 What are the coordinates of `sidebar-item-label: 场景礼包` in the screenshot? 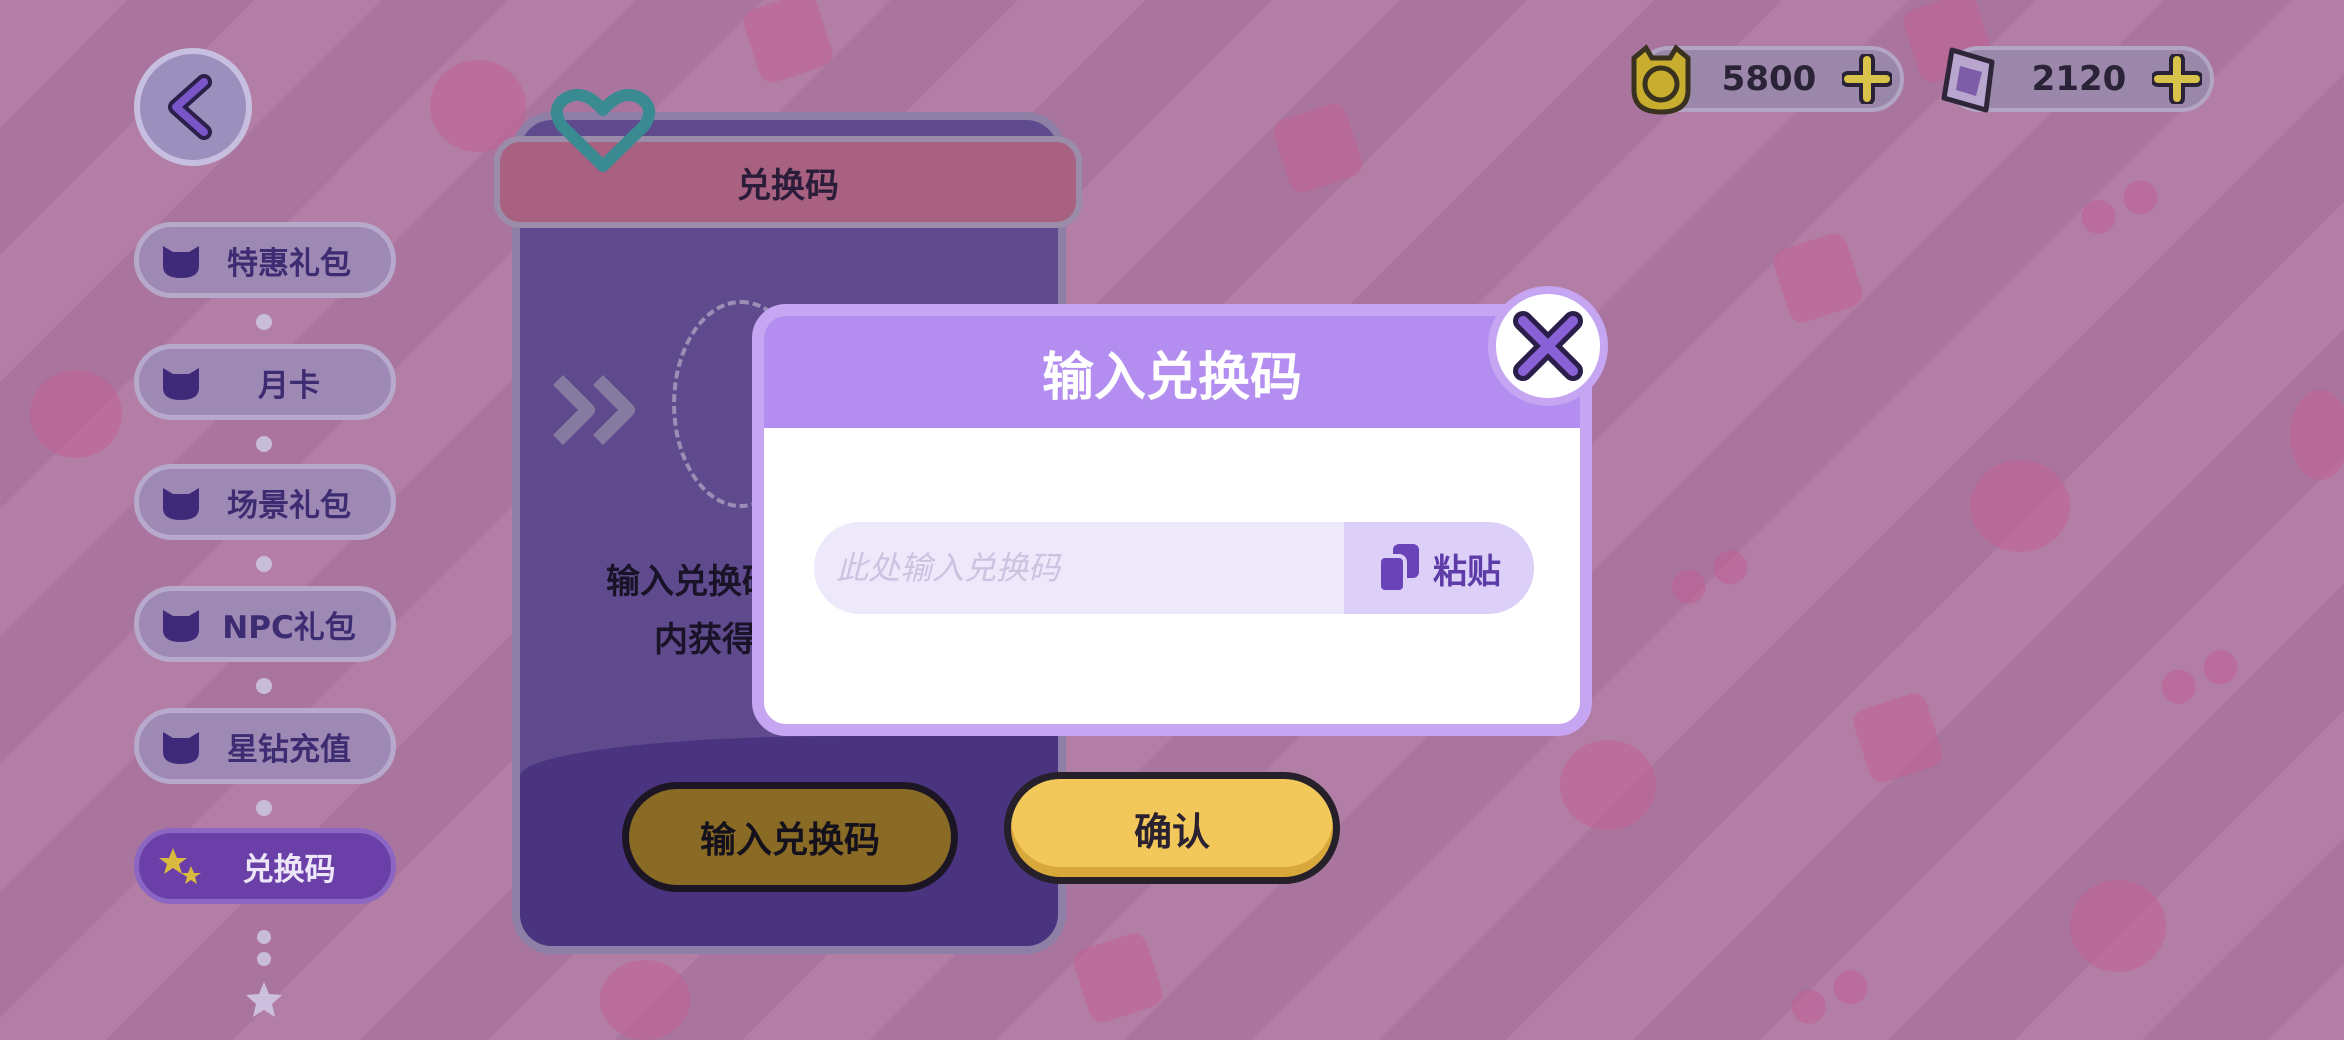 It's located at (289, 505).